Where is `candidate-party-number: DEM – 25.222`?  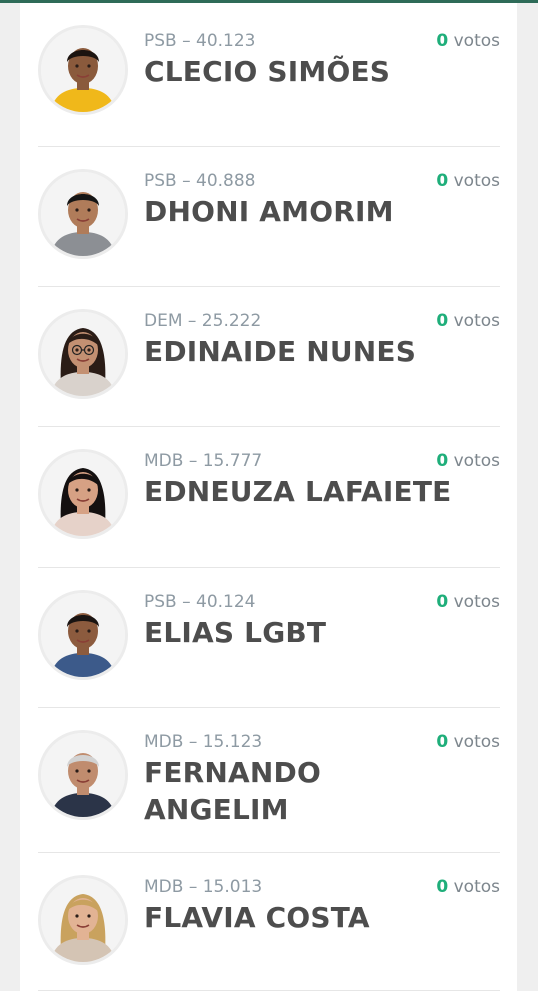
candidate-party-number: DEM – 25.222 is located at coordinates (203, 321).